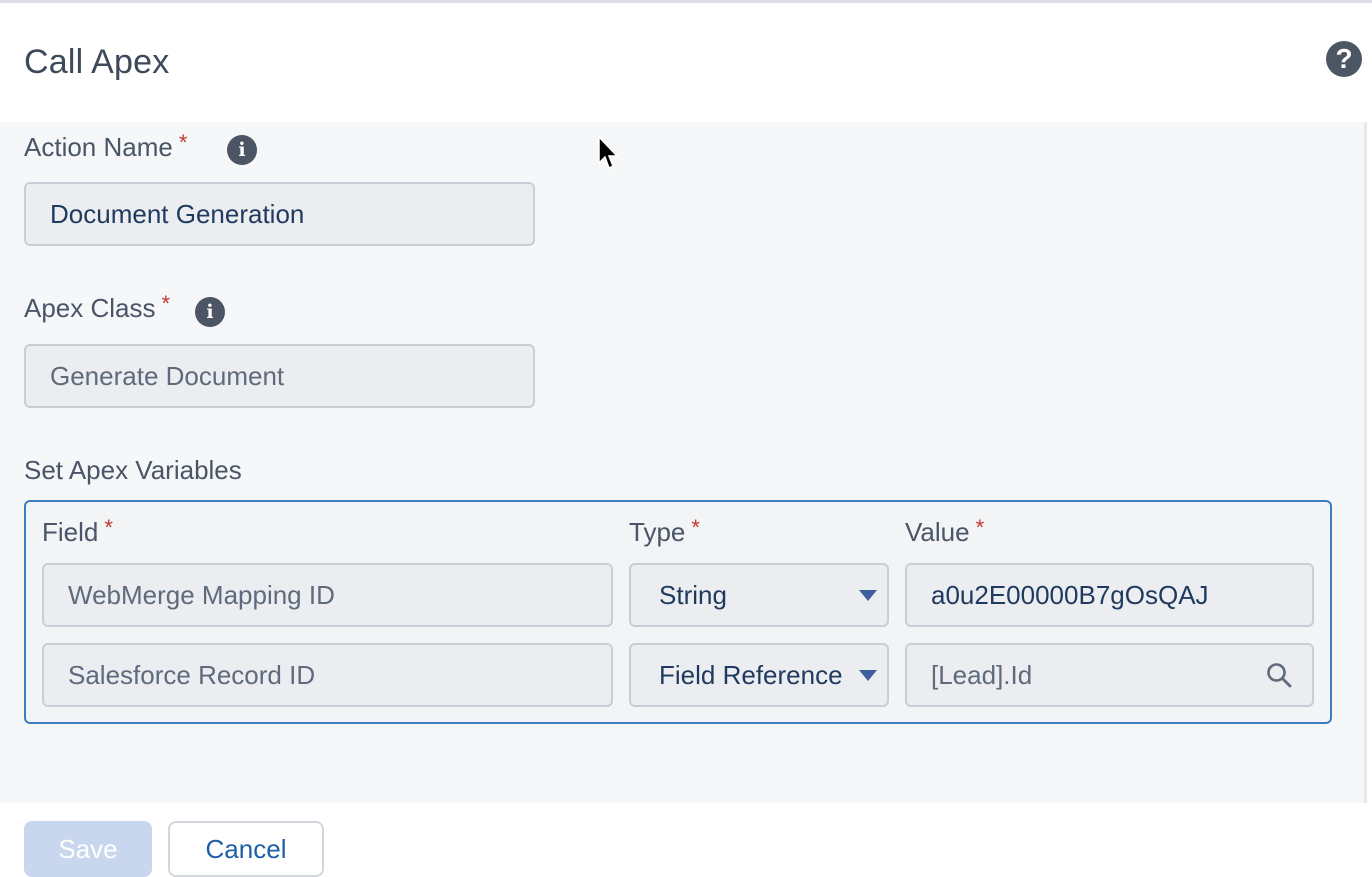 This screenshot has width=1372, height=877. I want to click on variable-type-value: String, so click(693, 594).